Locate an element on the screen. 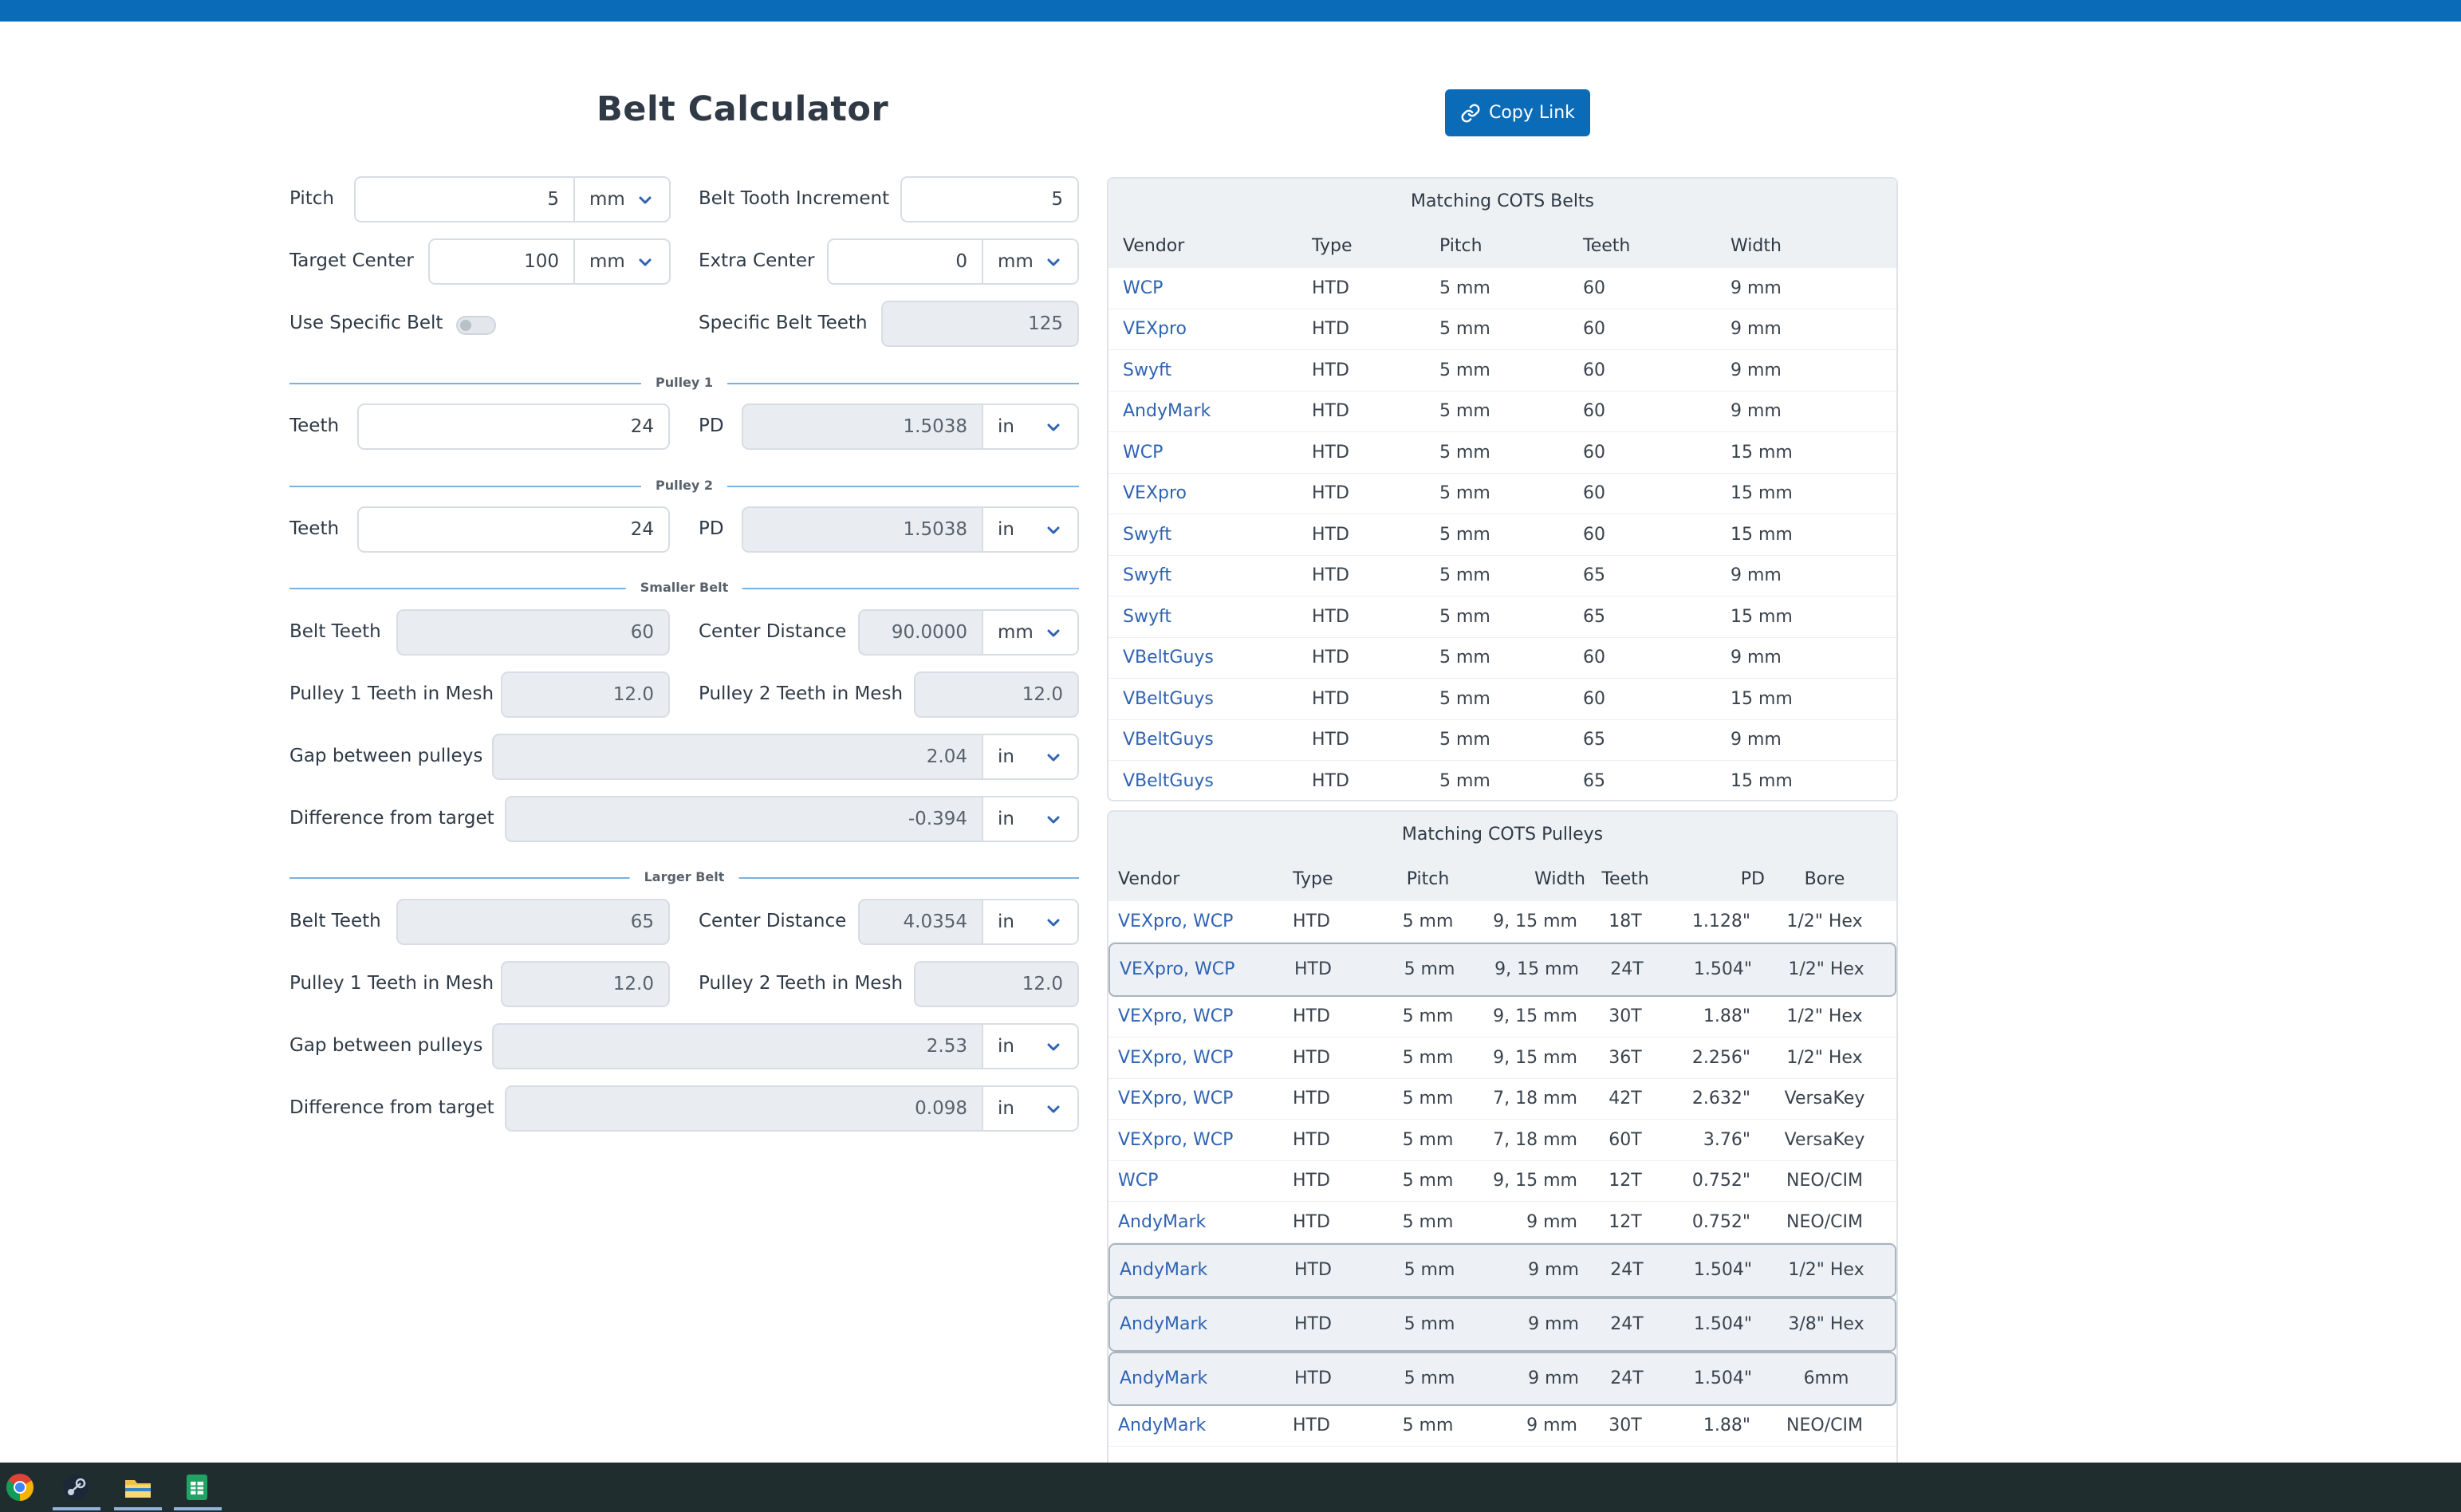 The width and height of the screenshot is (2461, 1512). pulleys_table-header-teeth: Teeth is located at coordinates (1625, 879).